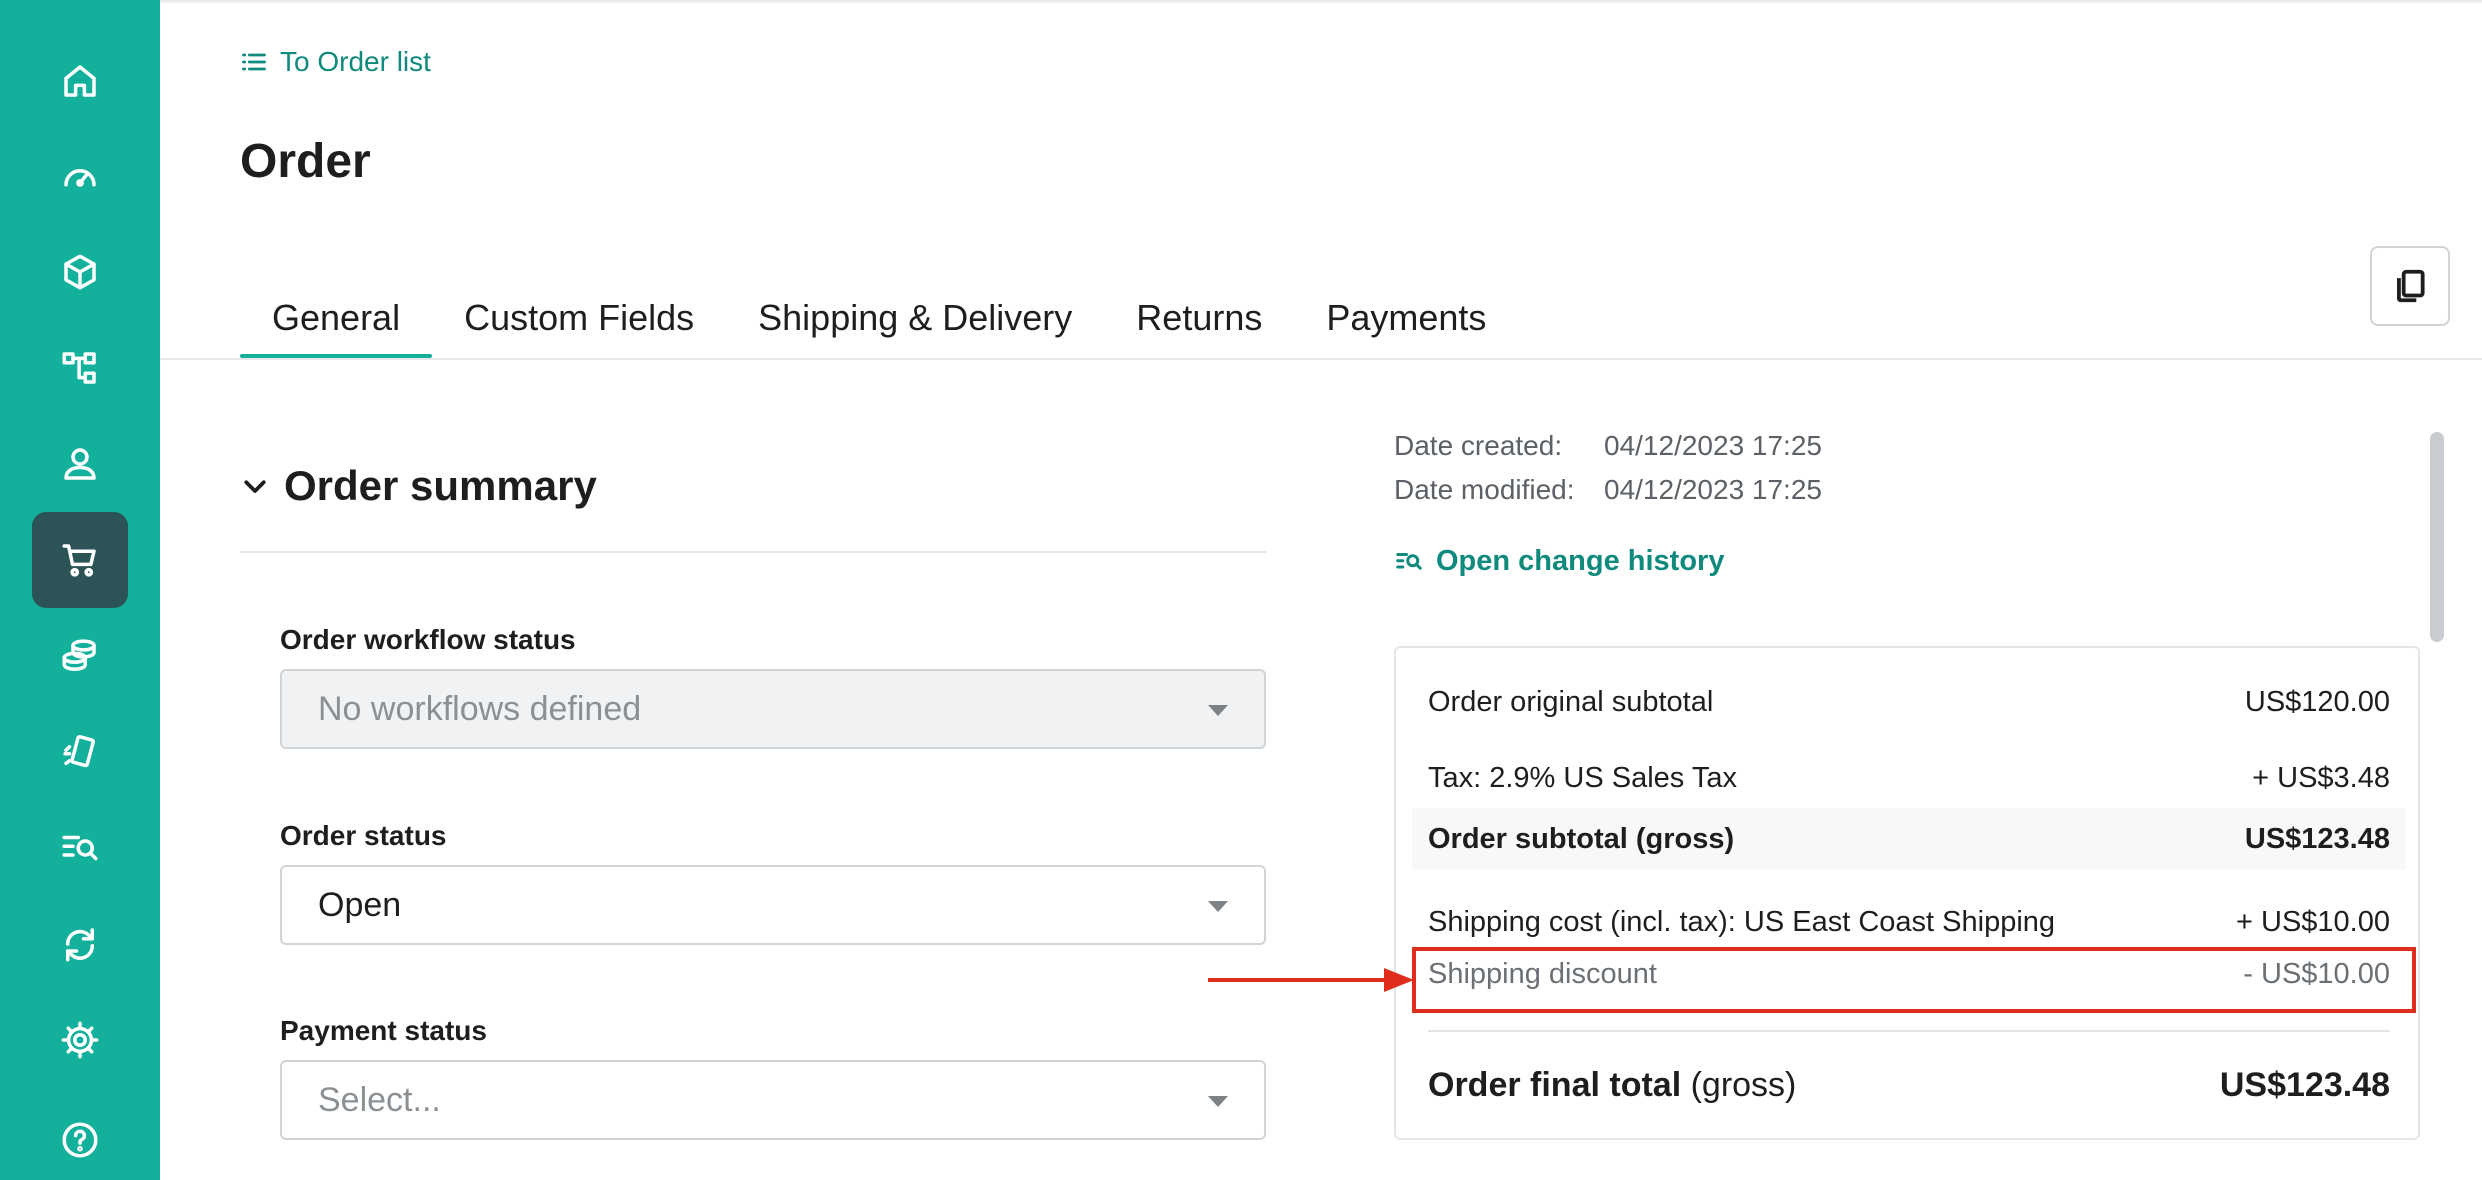 The height and width of the screenshot is (1180, 2482). What do you see at coordinates (1321, 2) in the screenshot?
I see `top-shadow` at bounding box center [1321, 2].